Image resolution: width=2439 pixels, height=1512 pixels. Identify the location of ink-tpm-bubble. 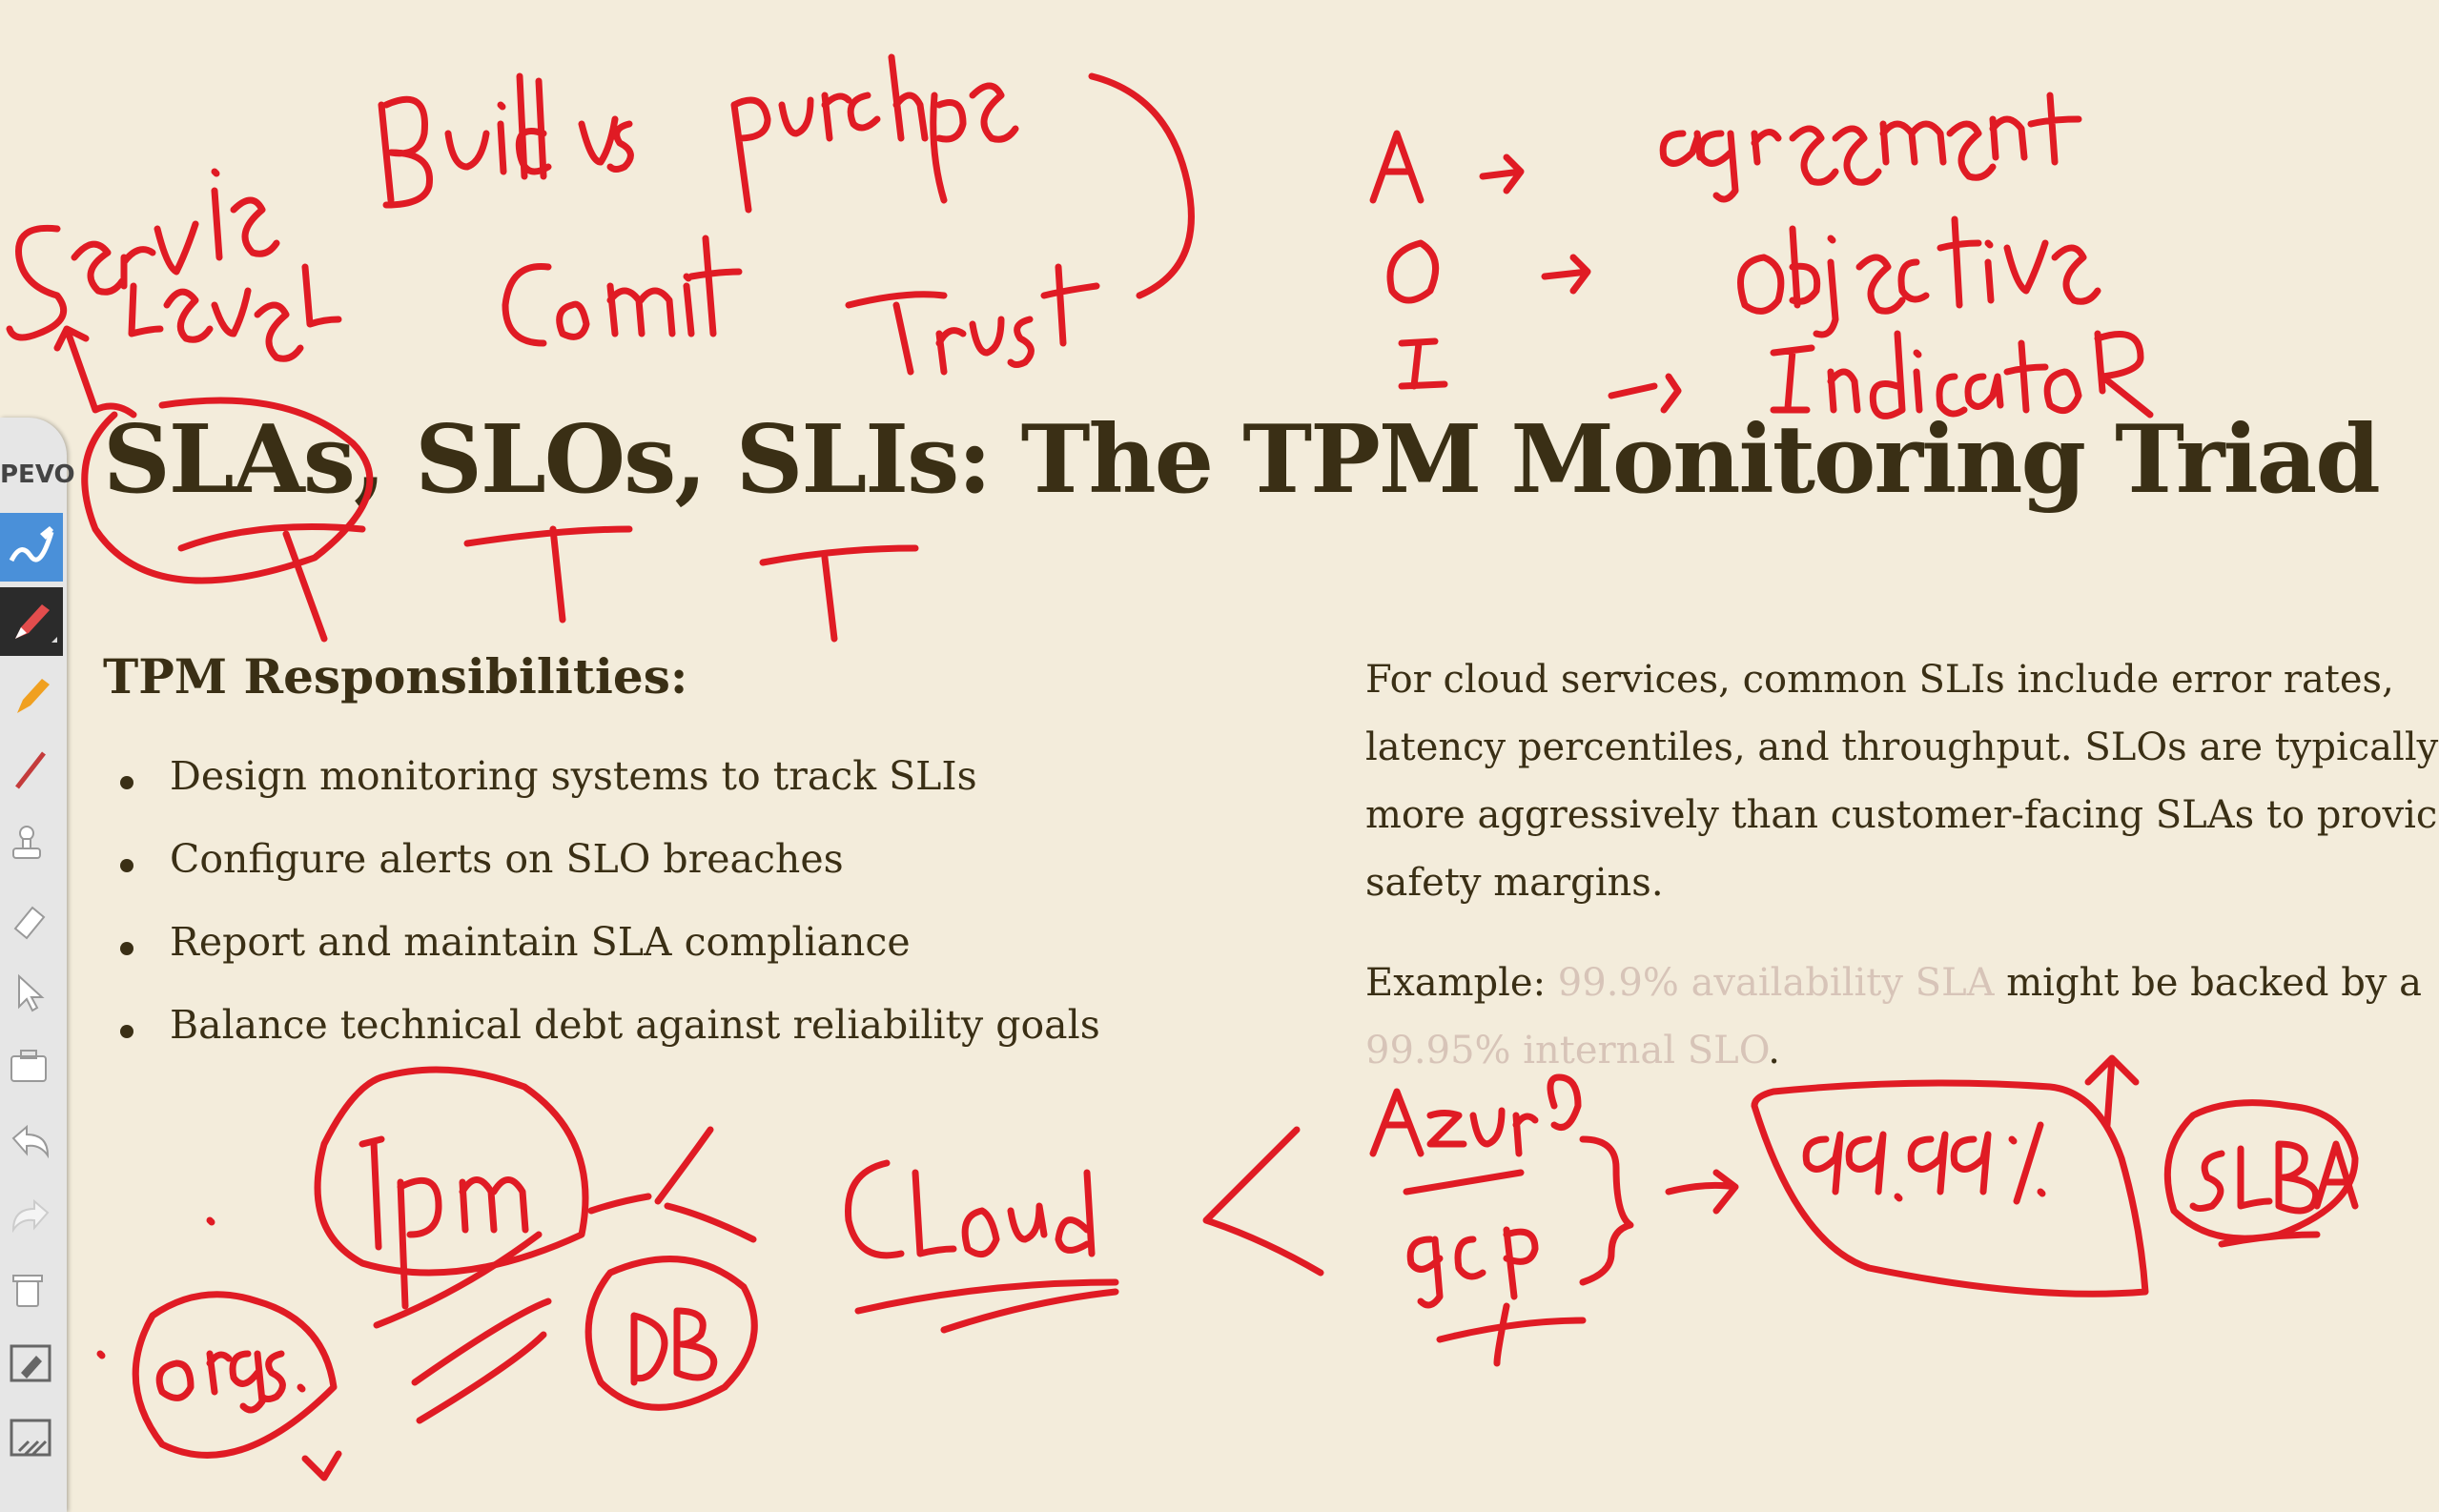
(451, 1171).